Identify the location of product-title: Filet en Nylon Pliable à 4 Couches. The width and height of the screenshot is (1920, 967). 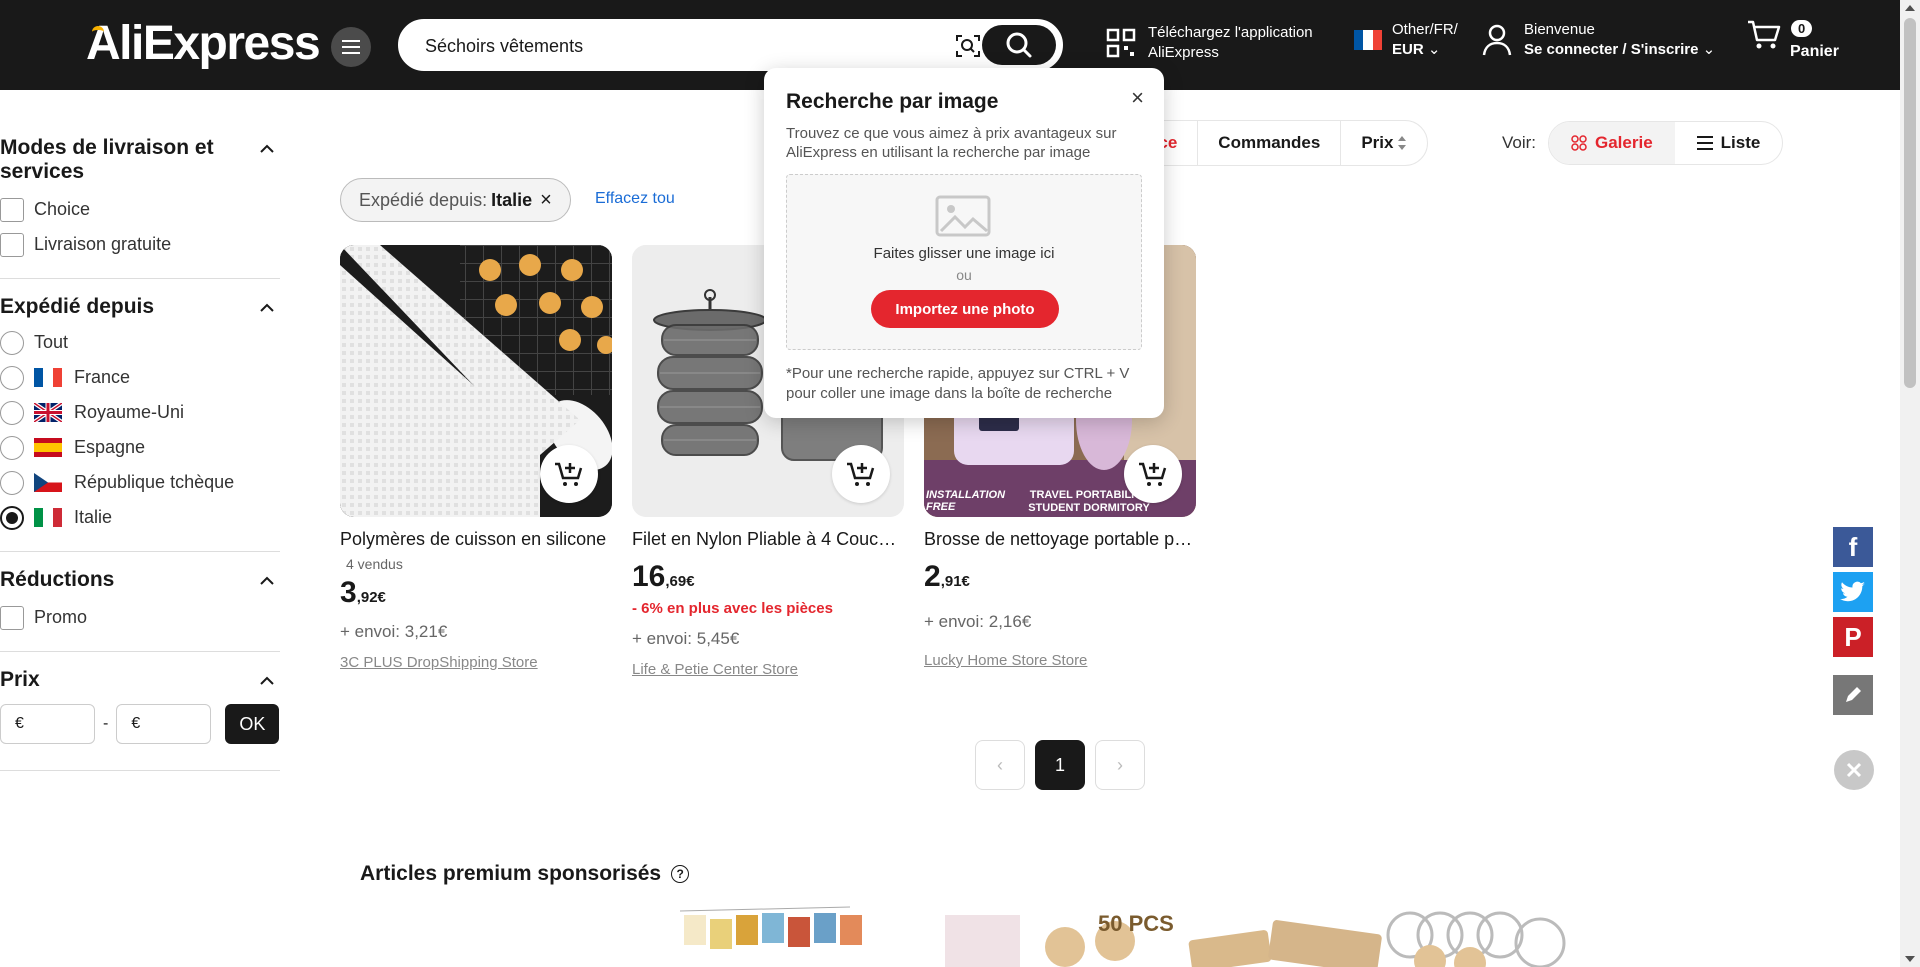
(768, 539).